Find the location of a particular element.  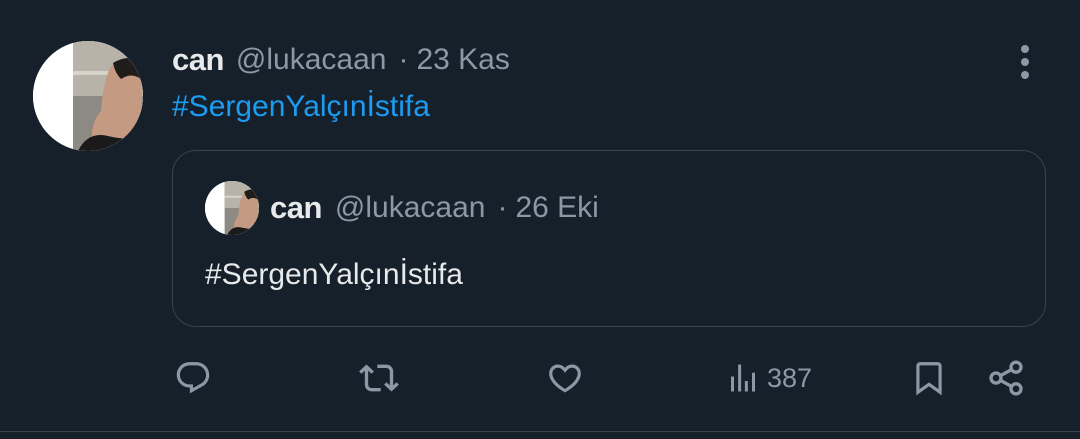

avatar-photo is located at coordinates (88, 96).